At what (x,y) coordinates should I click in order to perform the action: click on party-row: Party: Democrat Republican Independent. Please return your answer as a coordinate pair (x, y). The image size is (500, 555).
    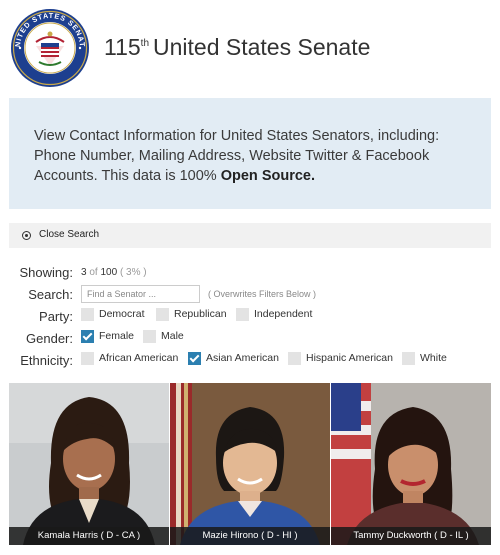
    Looking at the image, I should click on (250, 317).